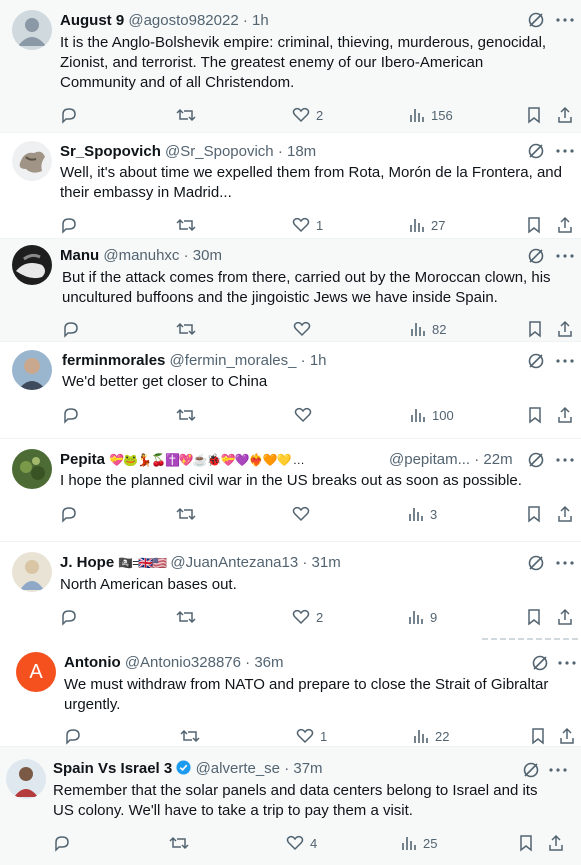 The image size is (581, 865). Describe the element at coordinates (297, 151) in the screenshot. I see `timestamp: · 18m` at that location.